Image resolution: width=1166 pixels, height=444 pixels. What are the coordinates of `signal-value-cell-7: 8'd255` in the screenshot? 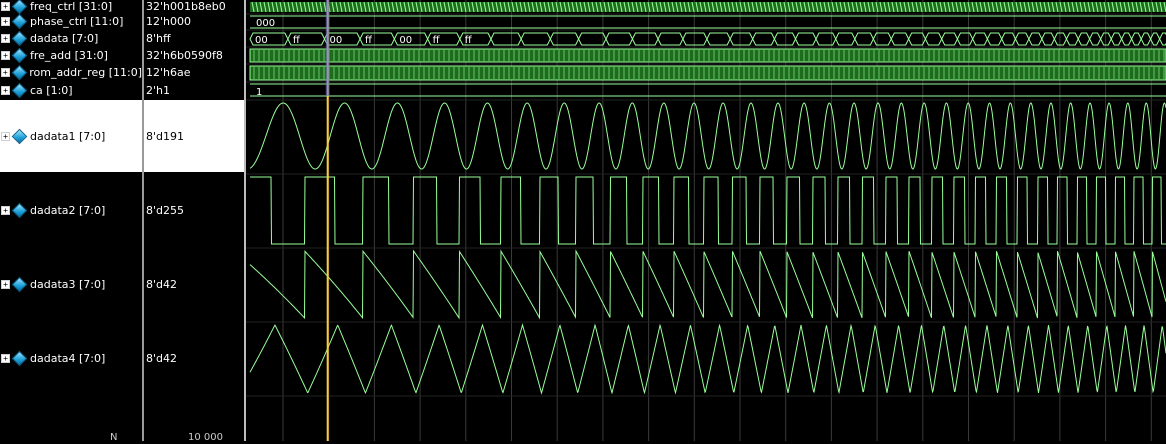 It's located at (194, 210).